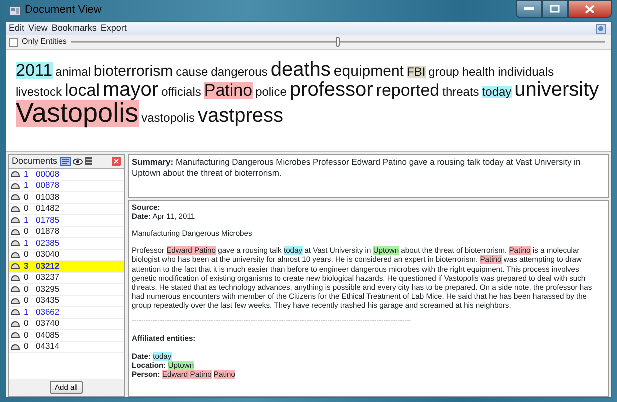 The image size is (617, 402). Describe the element at coordinates (168, 118) in the screenshot. I see `cloud-word: vastopolis` at that location.